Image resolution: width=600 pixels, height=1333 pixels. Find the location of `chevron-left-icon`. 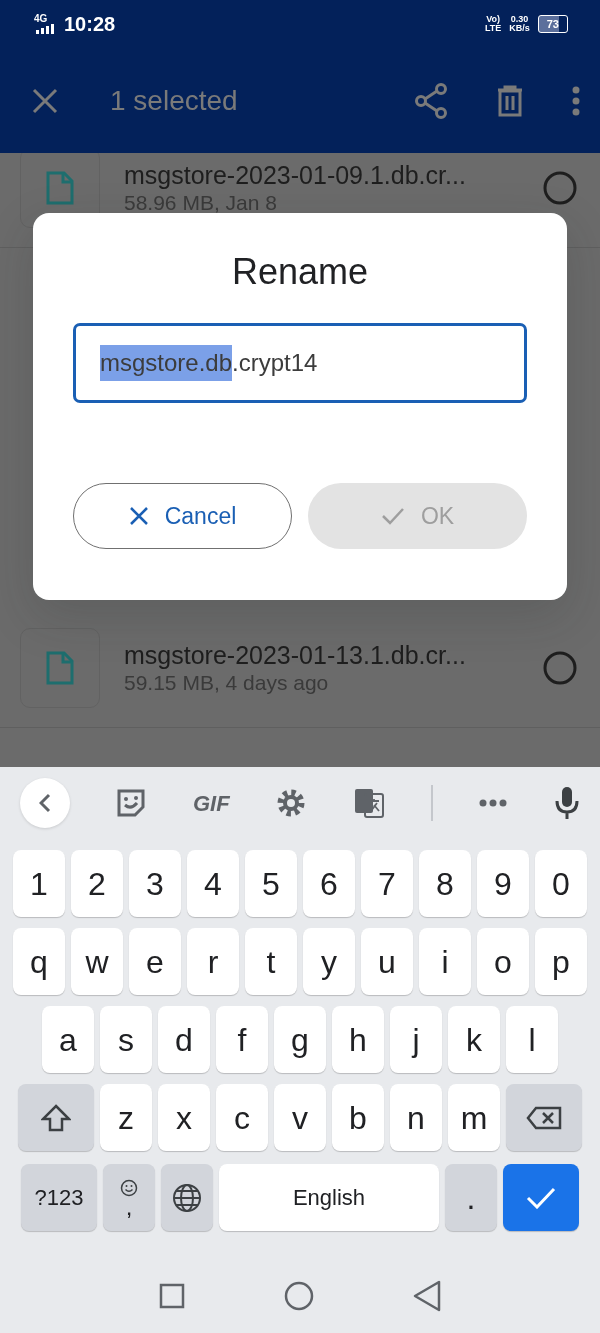

chevron-left-icon is located at coordinates (45, 803).